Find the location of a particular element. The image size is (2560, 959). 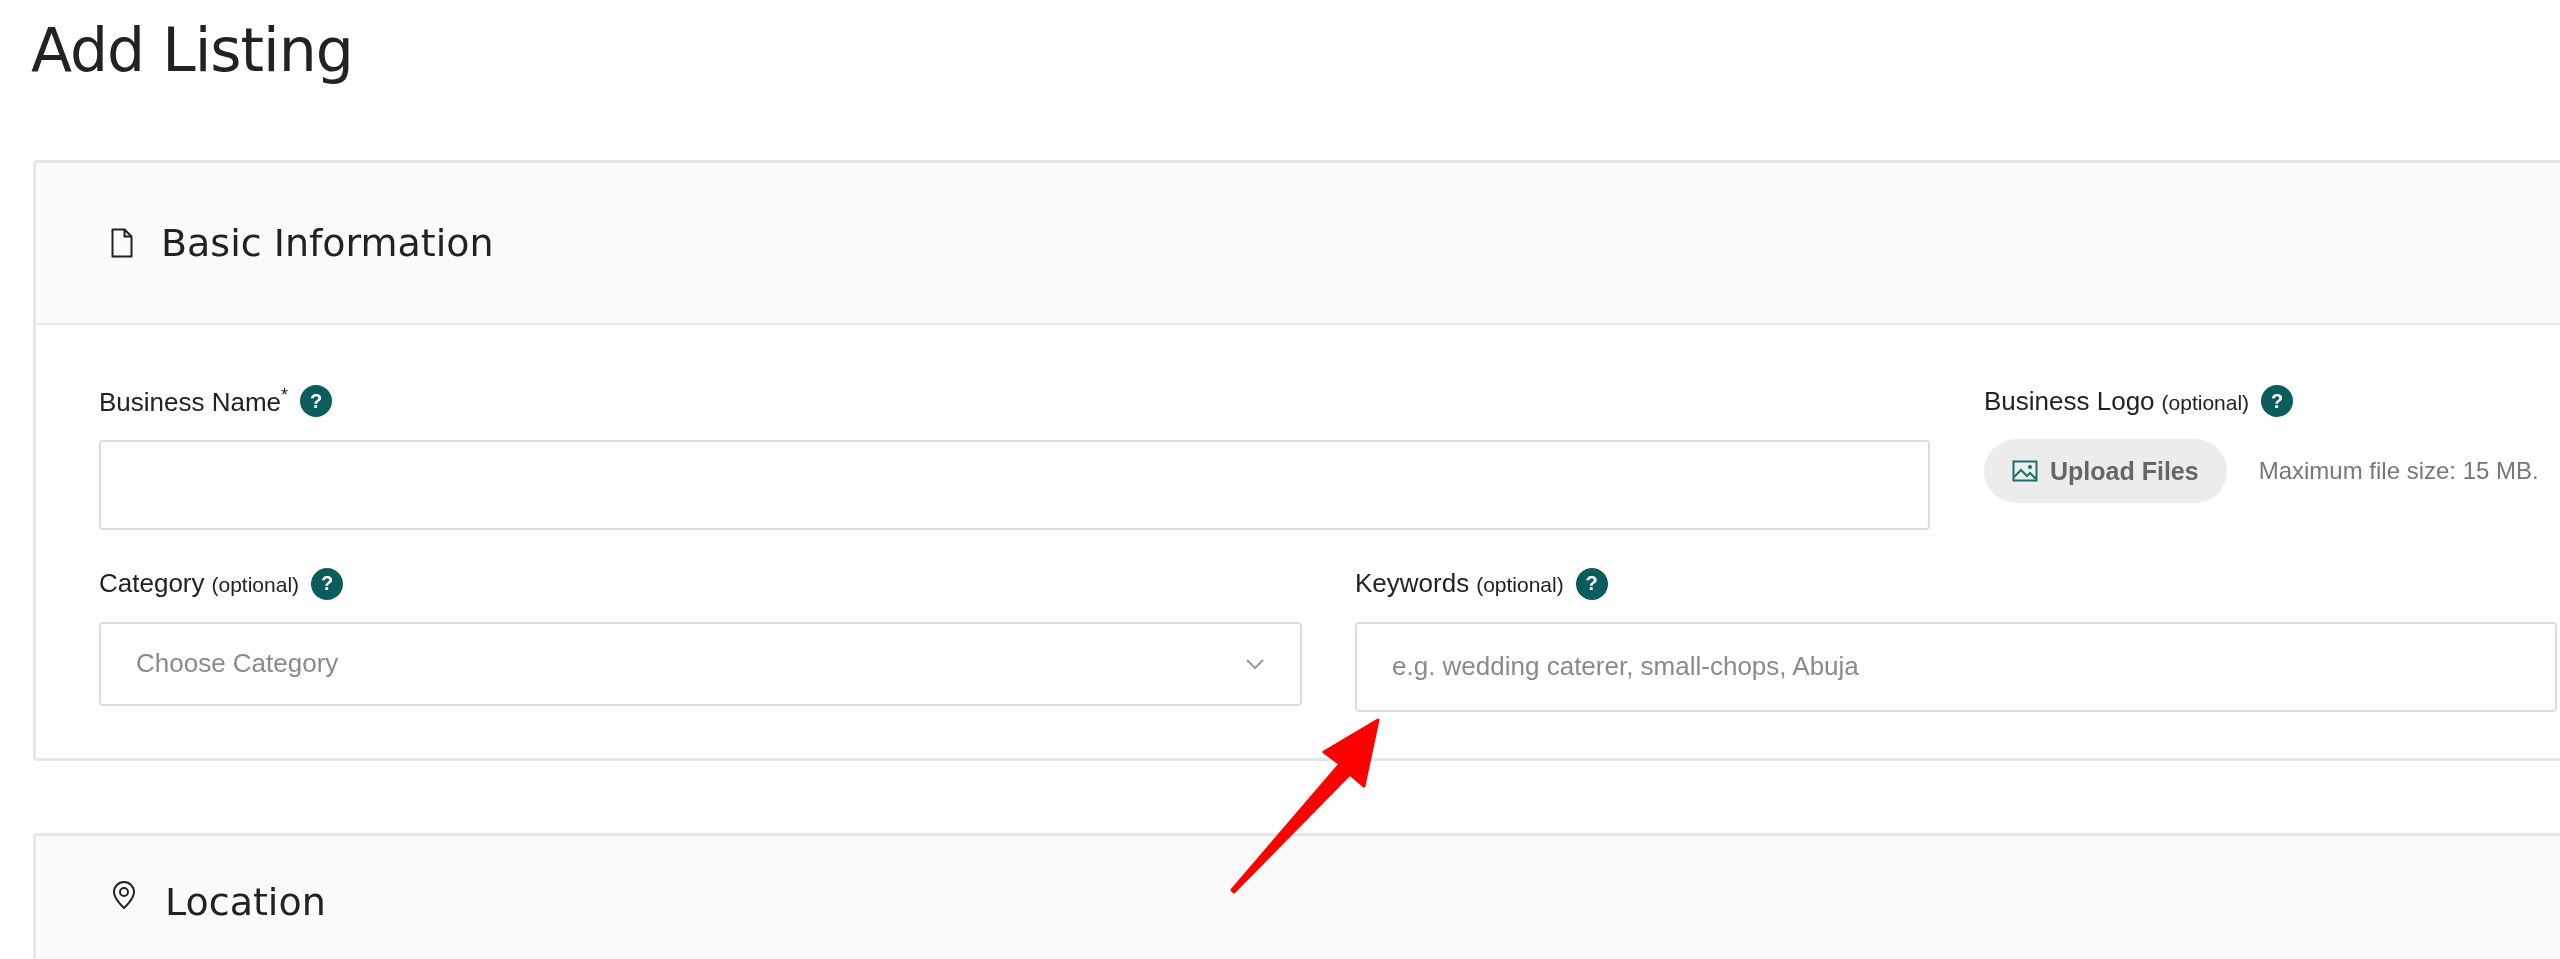

section-title: Location is located at coordinates (245, 901).